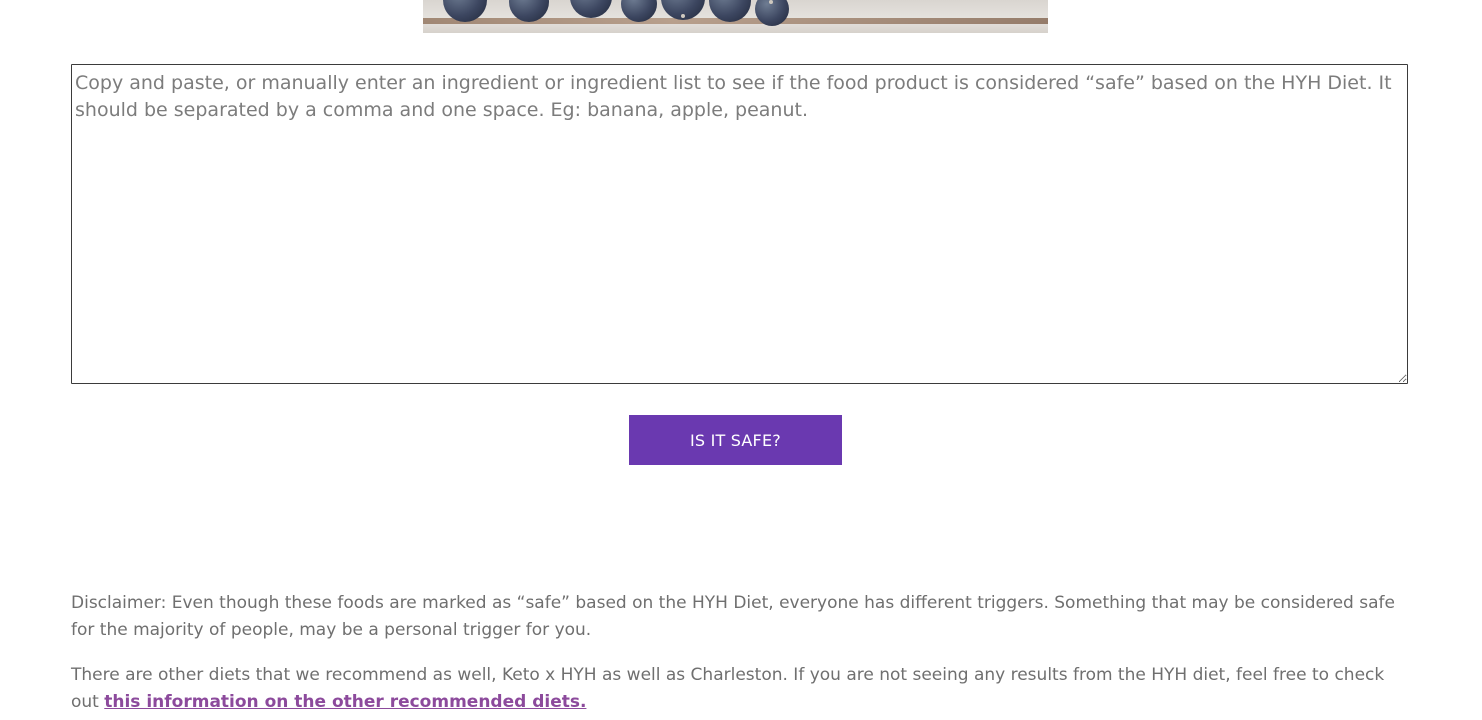  Describe the element at coordinates (735, 440) in the screenshot. I see `is-it-safe-button: IS IT SAFE?` at that location.